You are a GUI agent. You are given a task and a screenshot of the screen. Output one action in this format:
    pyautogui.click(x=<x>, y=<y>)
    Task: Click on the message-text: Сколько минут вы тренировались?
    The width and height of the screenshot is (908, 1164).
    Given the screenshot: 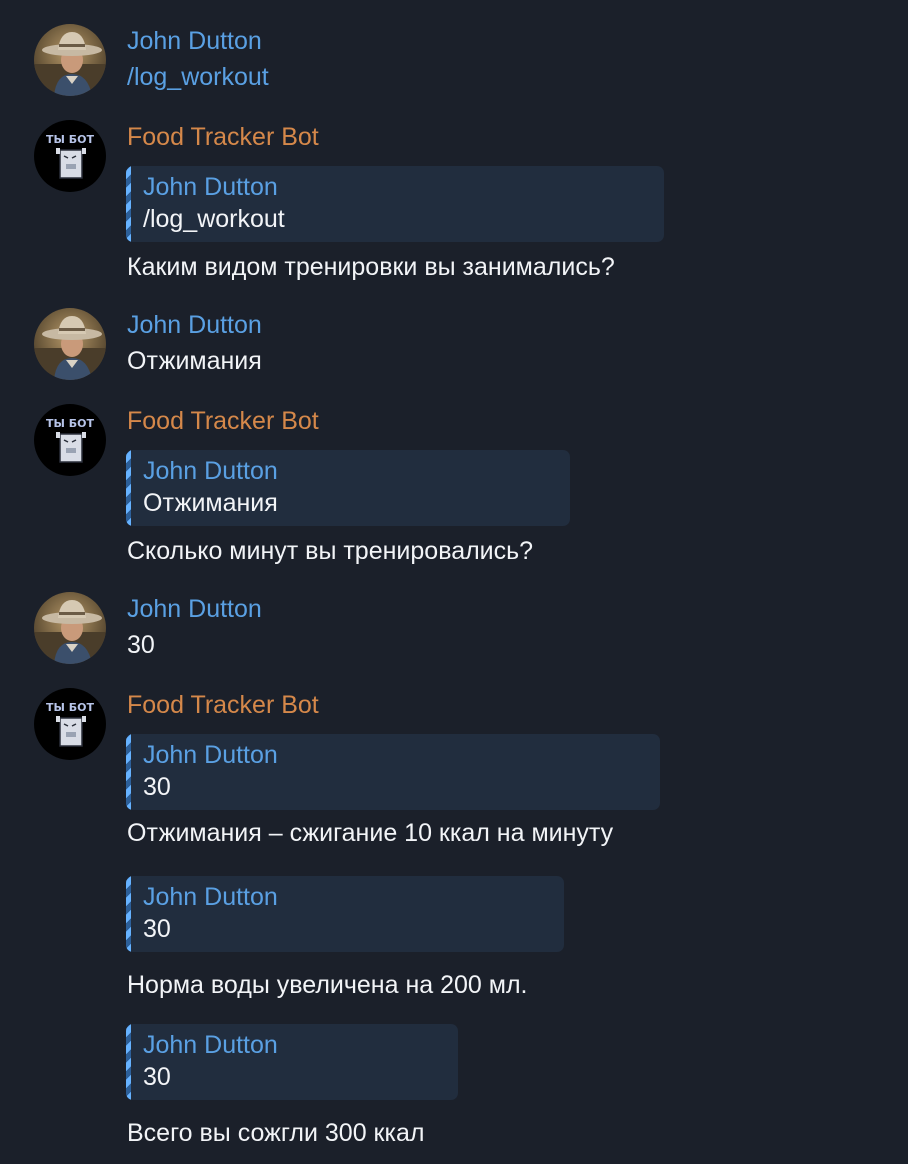 What is the action you would take?
    pyautogui.click(x=330, y=551)
    